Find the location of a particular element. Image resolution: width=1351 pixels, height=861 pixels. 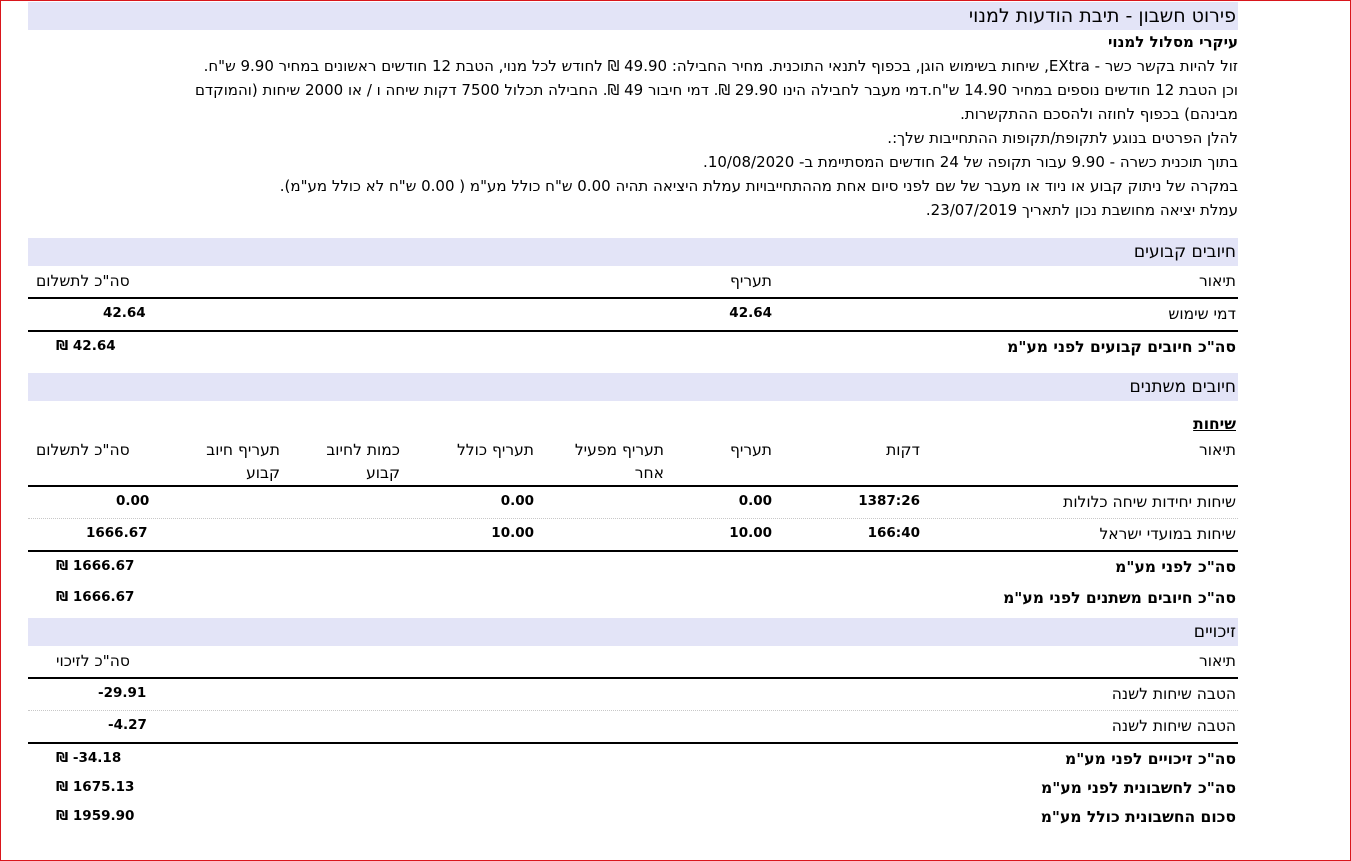

plan-heading: עיקרי מסלול למנוי is located at coordinates (1173, 42).